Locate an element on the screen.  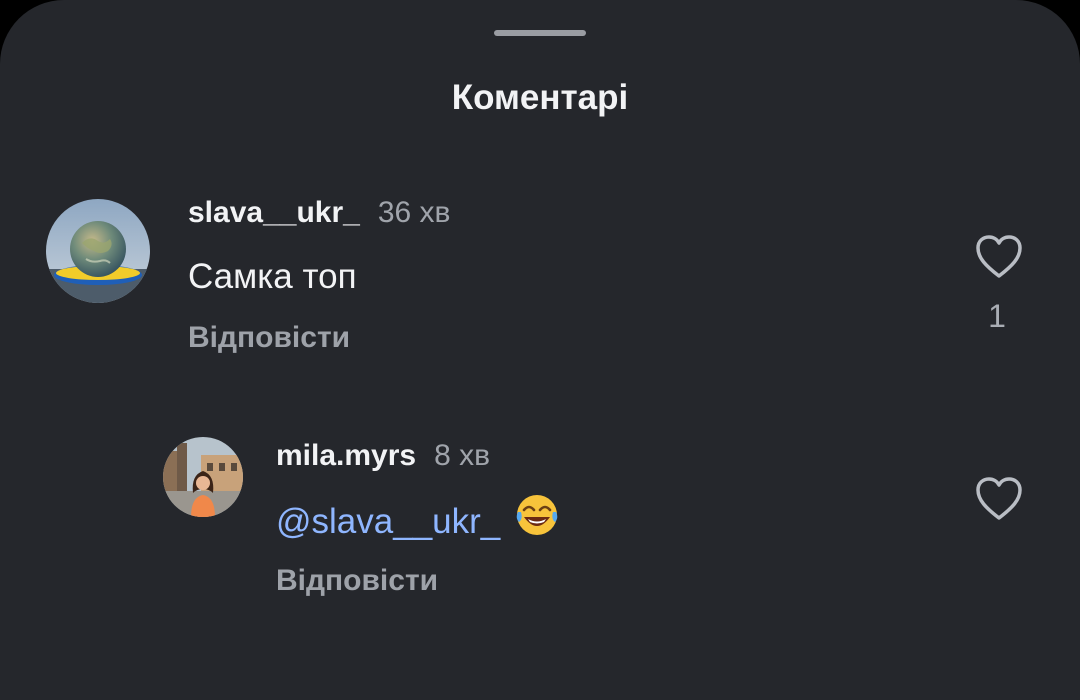
drag-handle is located at coordinates (540, 33).